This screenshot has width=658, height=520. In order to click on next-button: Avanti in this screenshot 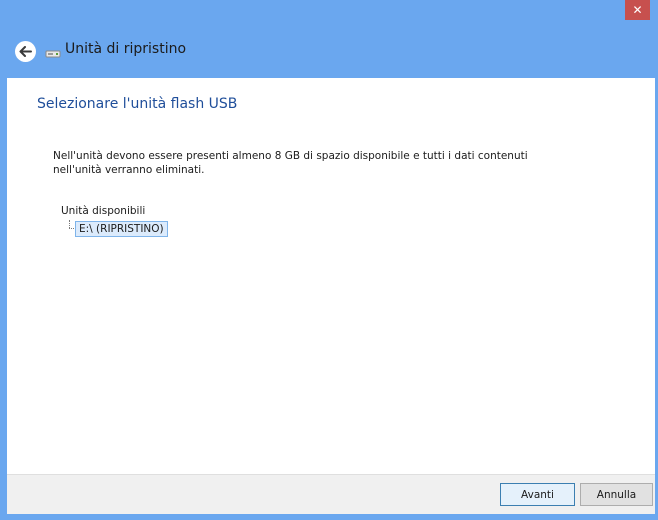, I will do `click(537, 494)`.